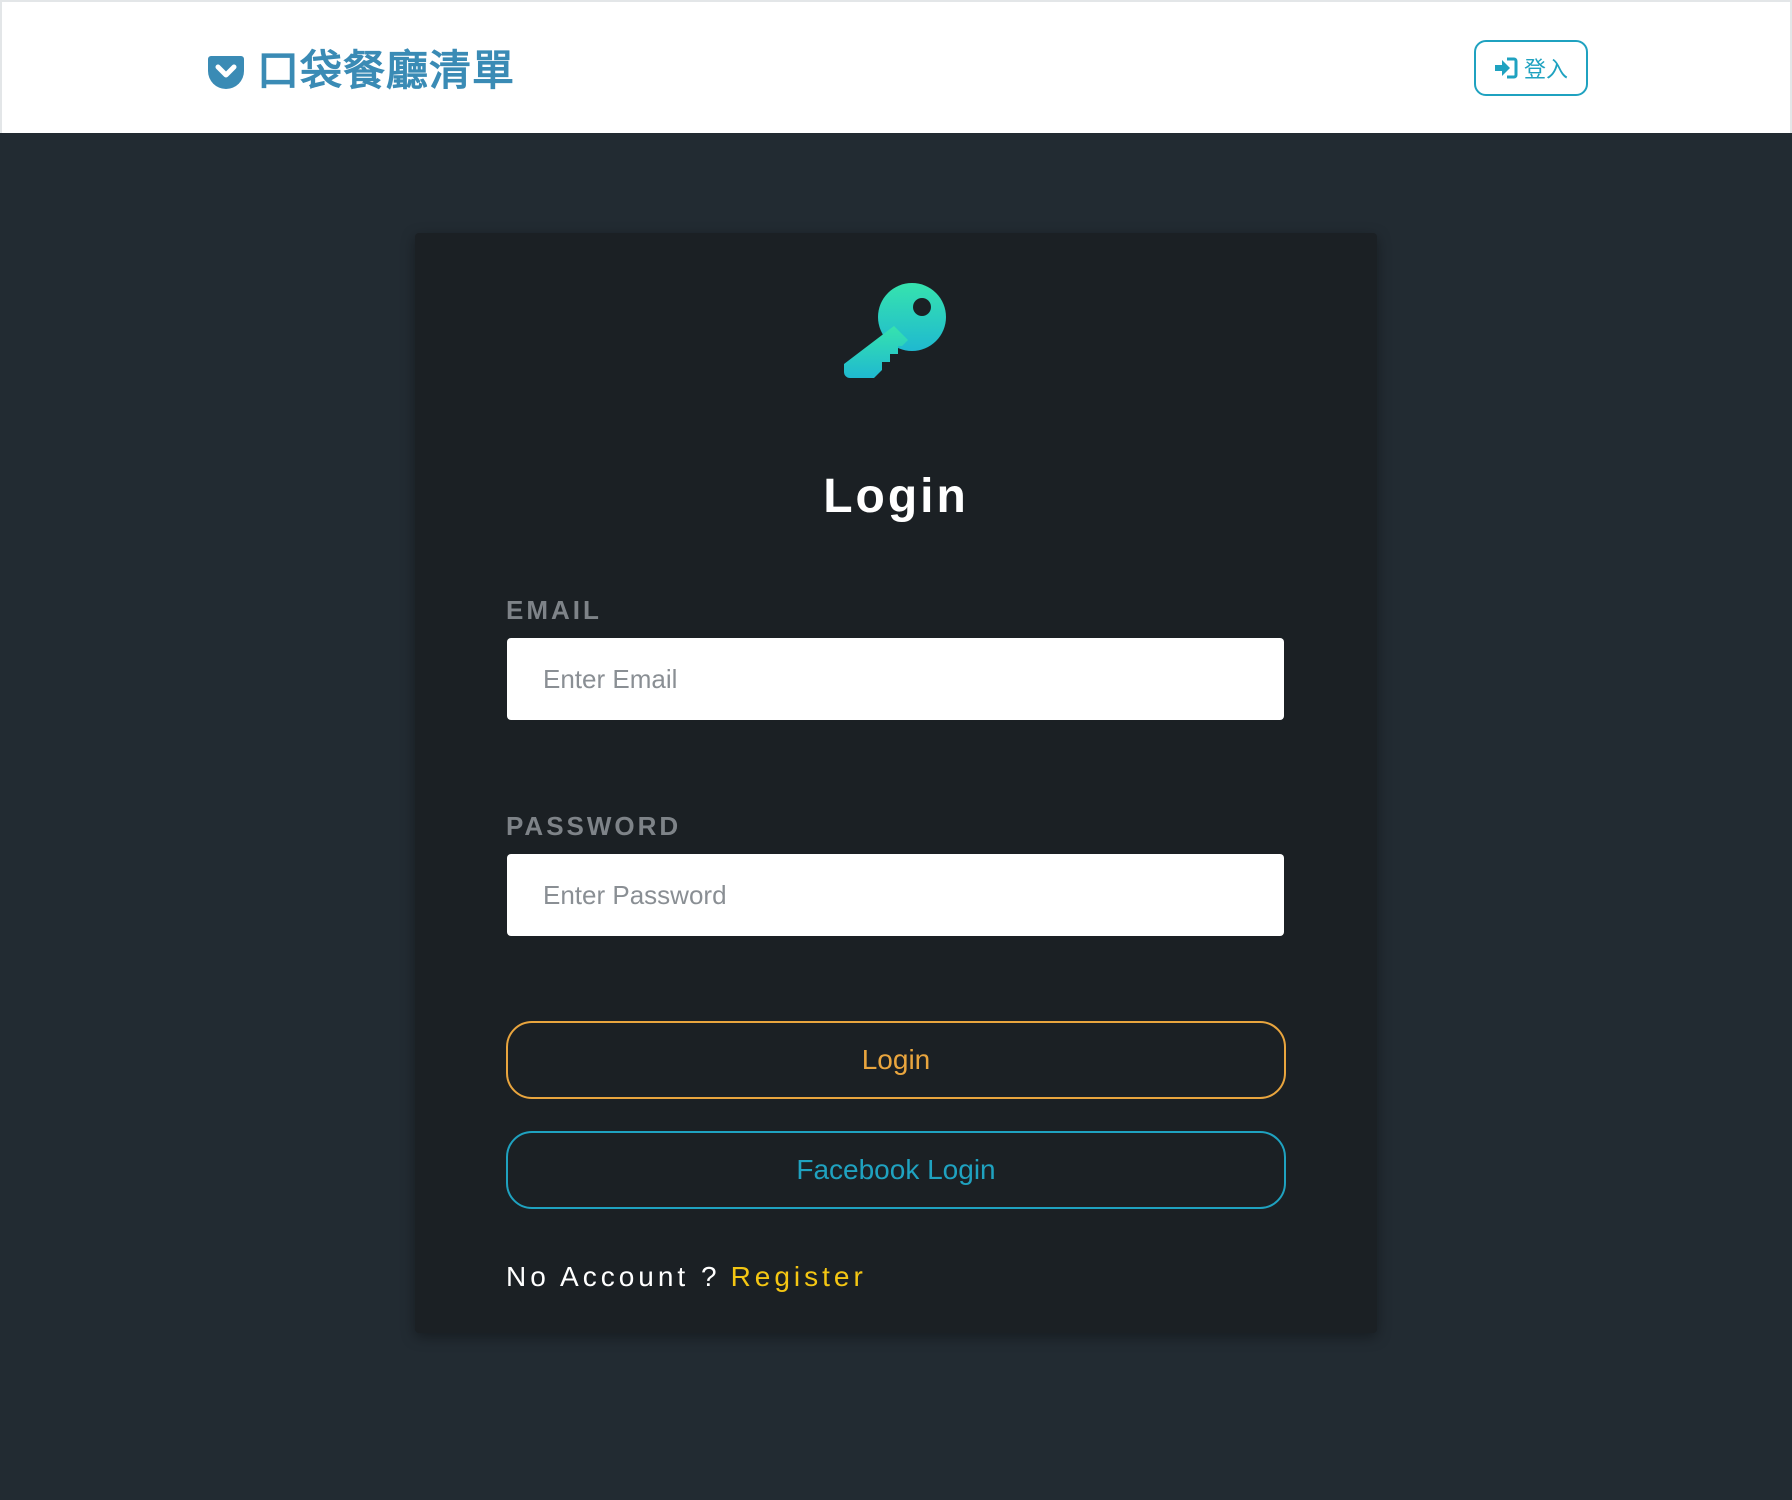 The height and width of the screenshot is (1500, 1792). I want to click on facebook-login-button: Facebook Login, so click(896, 1170).